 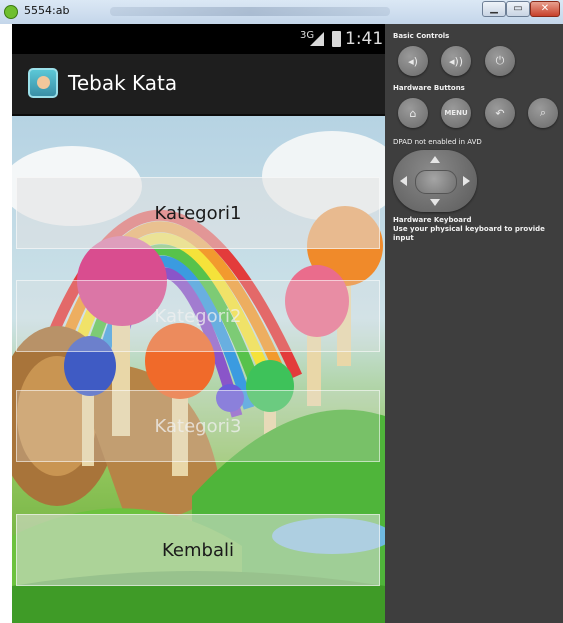 What do you see at coordinates (198, 213) in the screenshot?
I see `kategori1-button: Kategori1` at bounding box center [198, 213].